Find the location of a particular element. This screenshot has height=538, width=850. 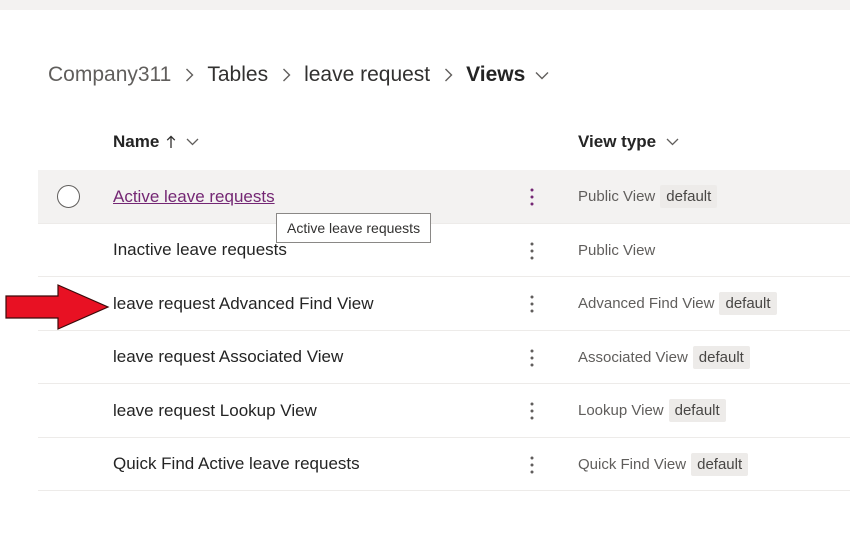

arrow-up-icon is located at coordinates (171, 142).